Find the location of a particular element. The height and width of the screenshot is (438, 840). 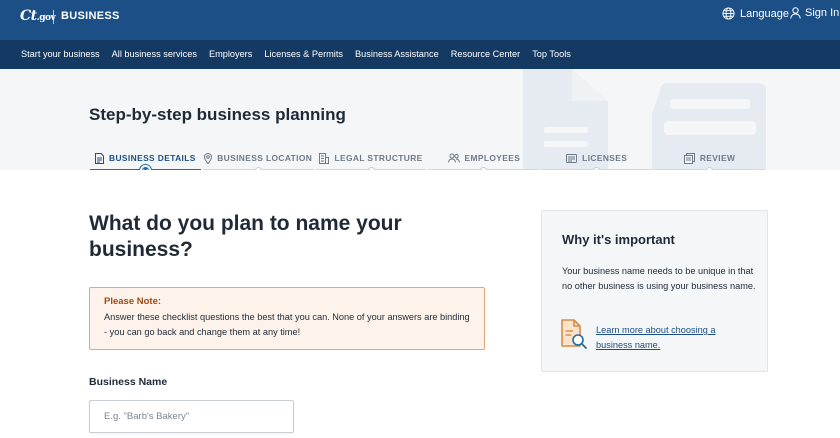

step-label: BUSINESS DETAILS is located at coordinates (152, 158).